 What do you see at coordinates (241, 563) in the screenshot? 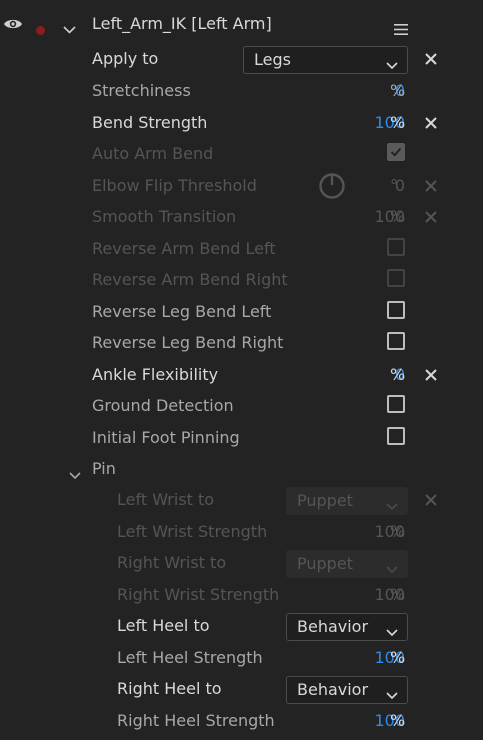
I see `right-wrist-to-row: Right Wrist to Puppet` at bounding box center [241, 563].